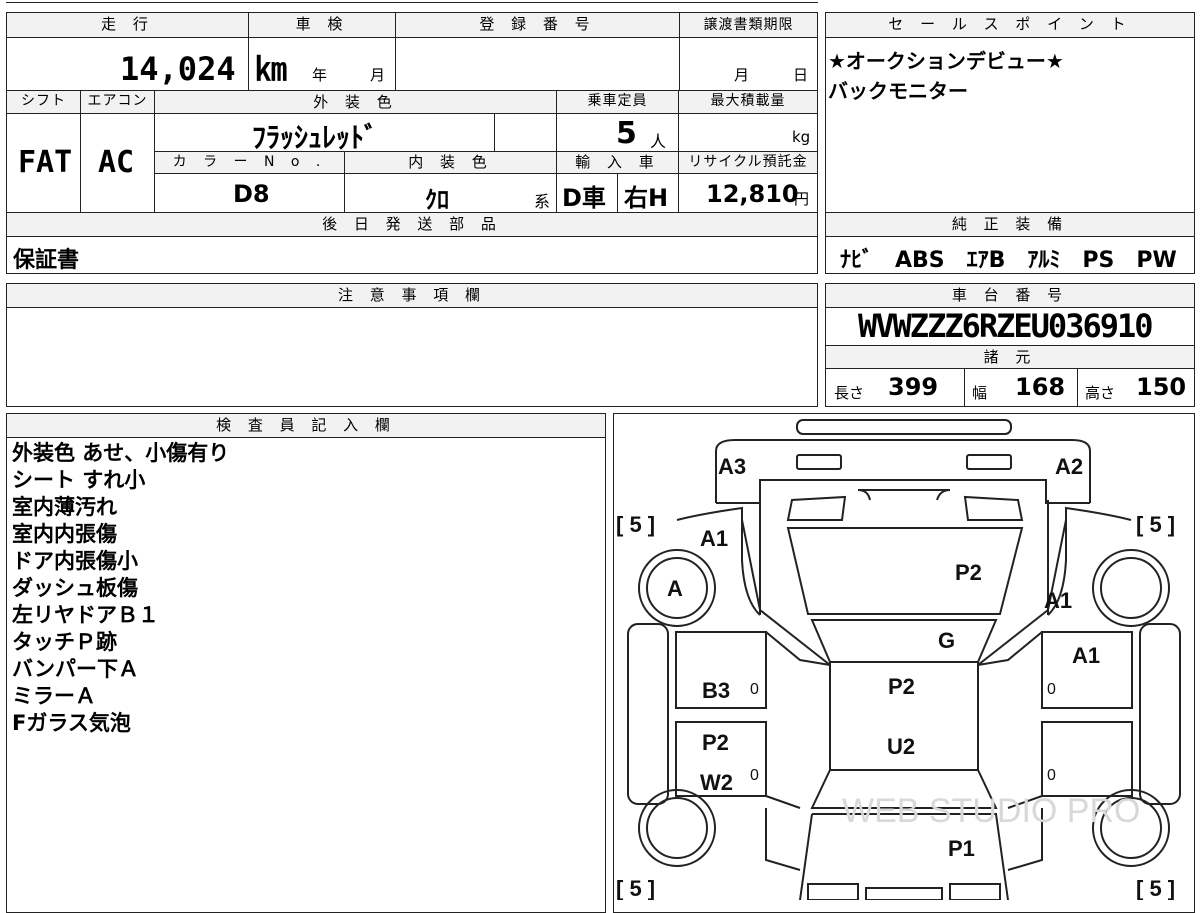 Image resolution: width=1200 pixels, height=913 pixels. Describe the element at coordinates (946, 640) in the screenshot. I see `label-windshield: G` at that location.